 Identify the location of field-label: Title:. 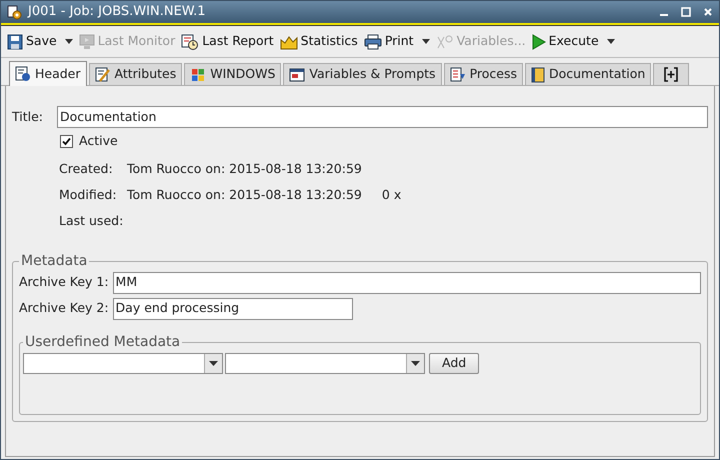
(27, 117).